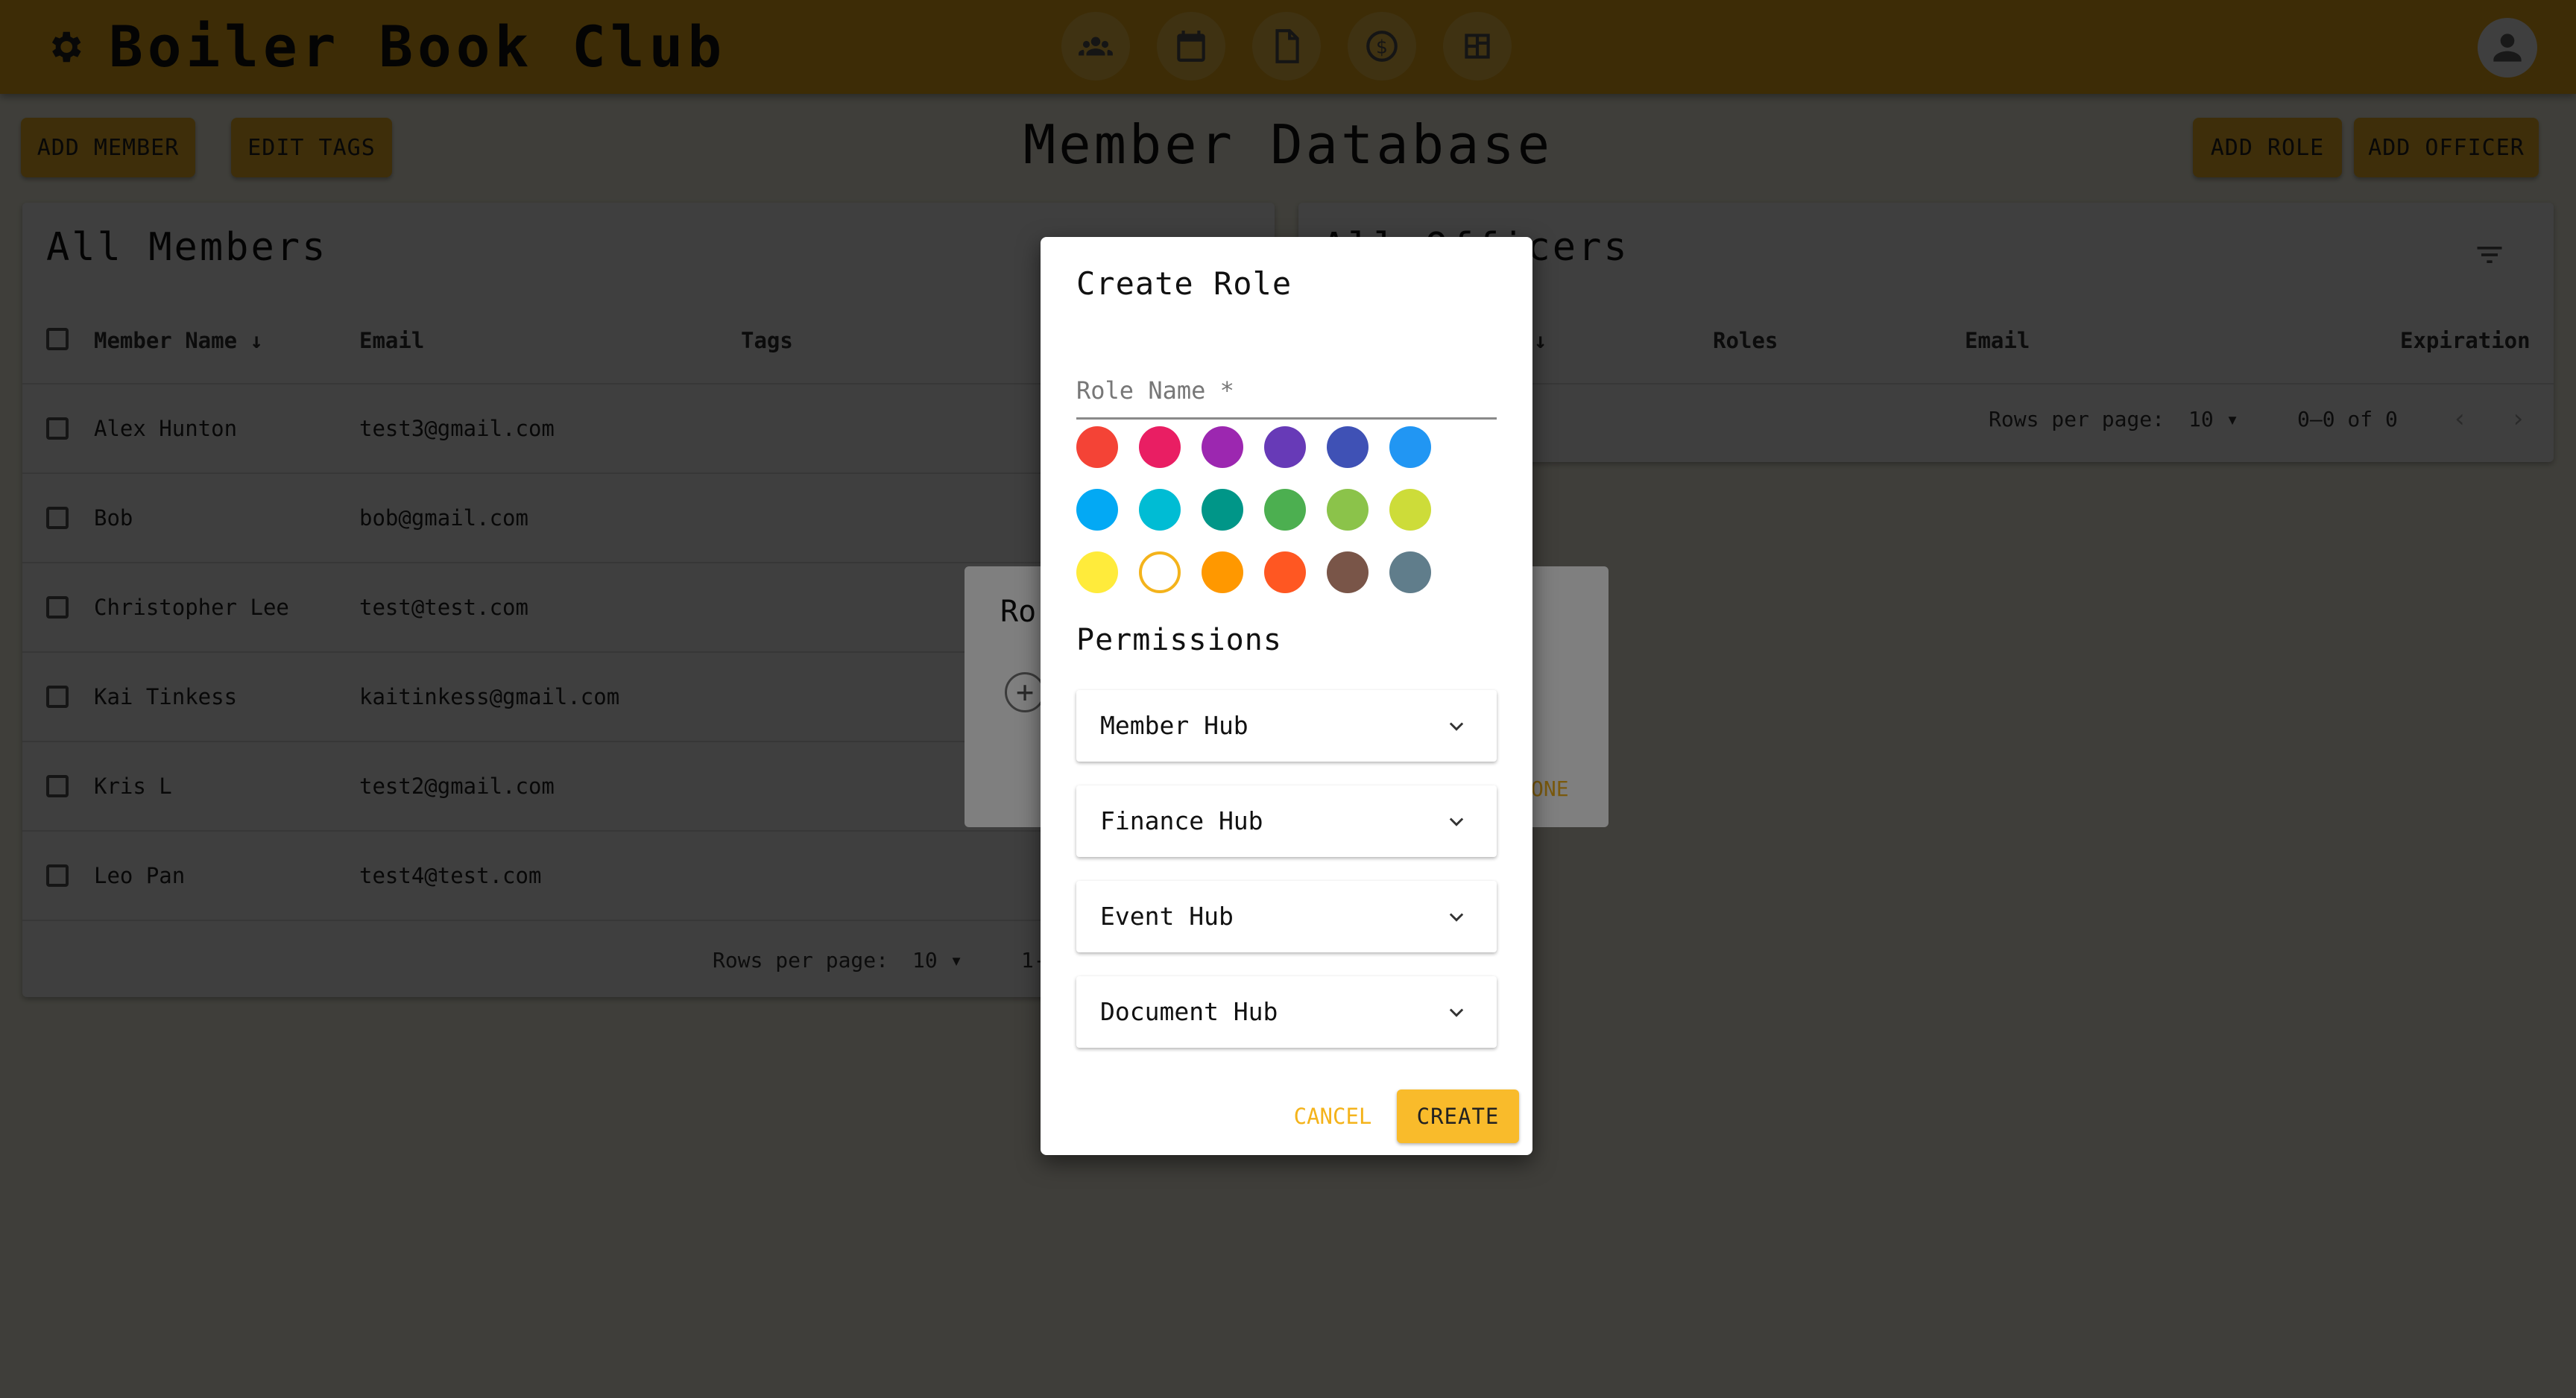 The image size is (2576, 1398). What do you see at coordinates (1184, 283) in the screenshot?
I see `dialog-title: Create Role` at bounding box center [1184, 283].